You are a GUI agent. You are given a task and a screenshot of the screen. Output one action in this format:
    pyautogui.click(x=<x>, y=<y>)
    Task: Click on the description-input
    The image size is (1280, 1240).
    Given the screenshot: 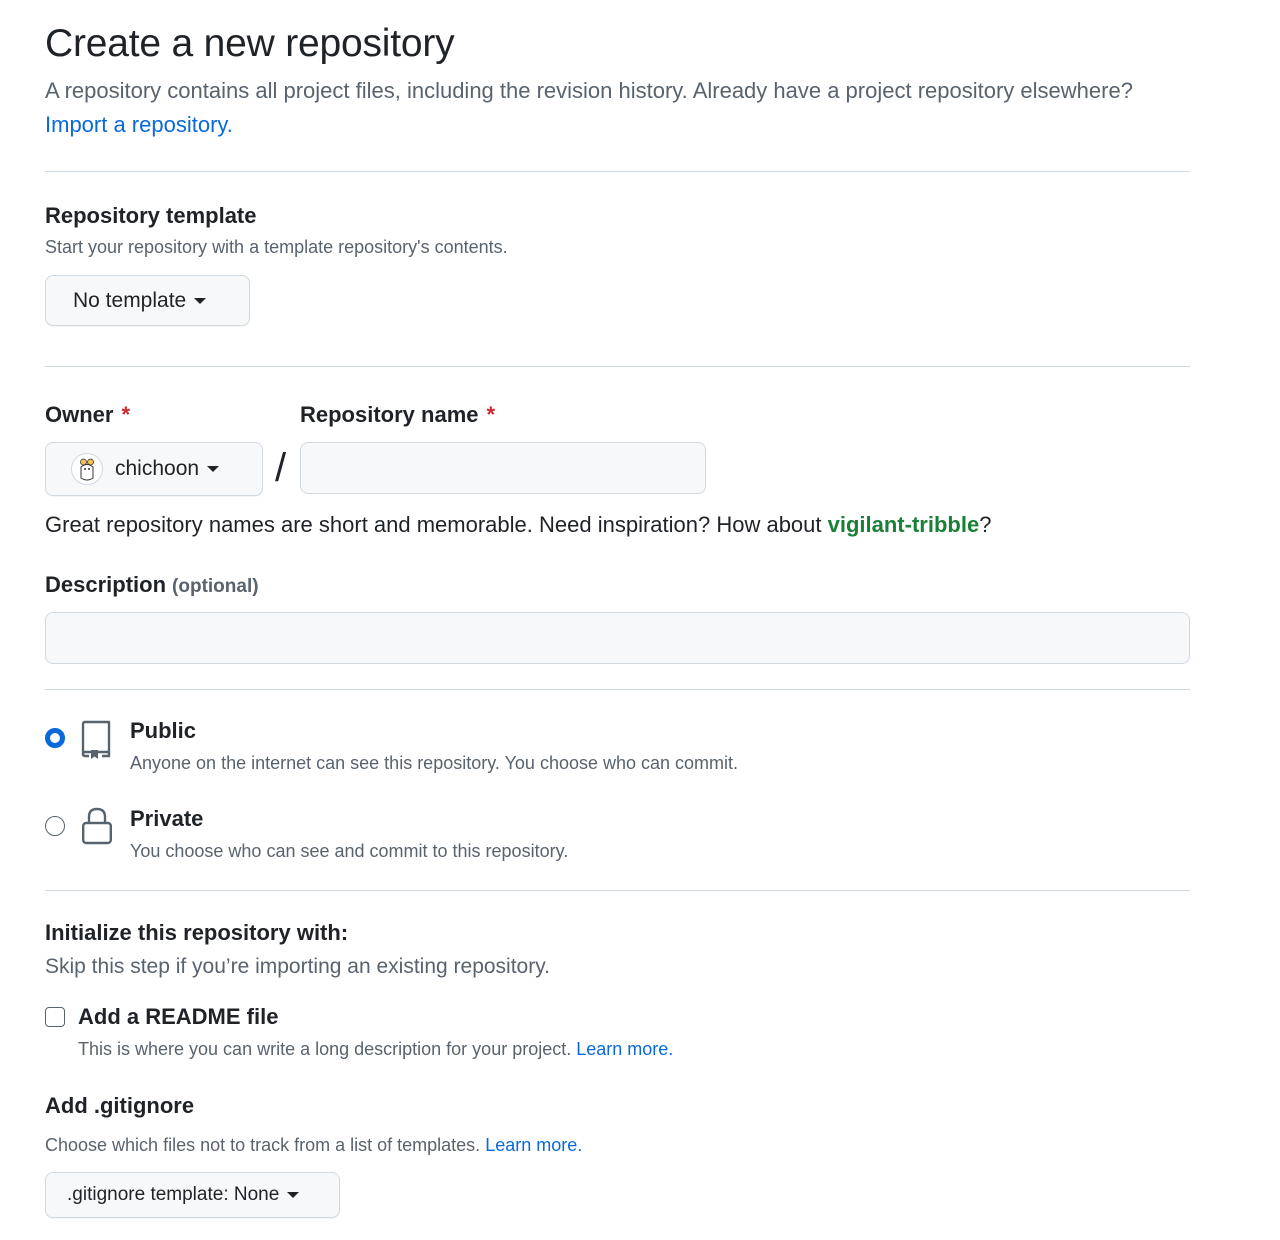 What is the action you would take?
    pyautogui.click(x=617, y=638)
    